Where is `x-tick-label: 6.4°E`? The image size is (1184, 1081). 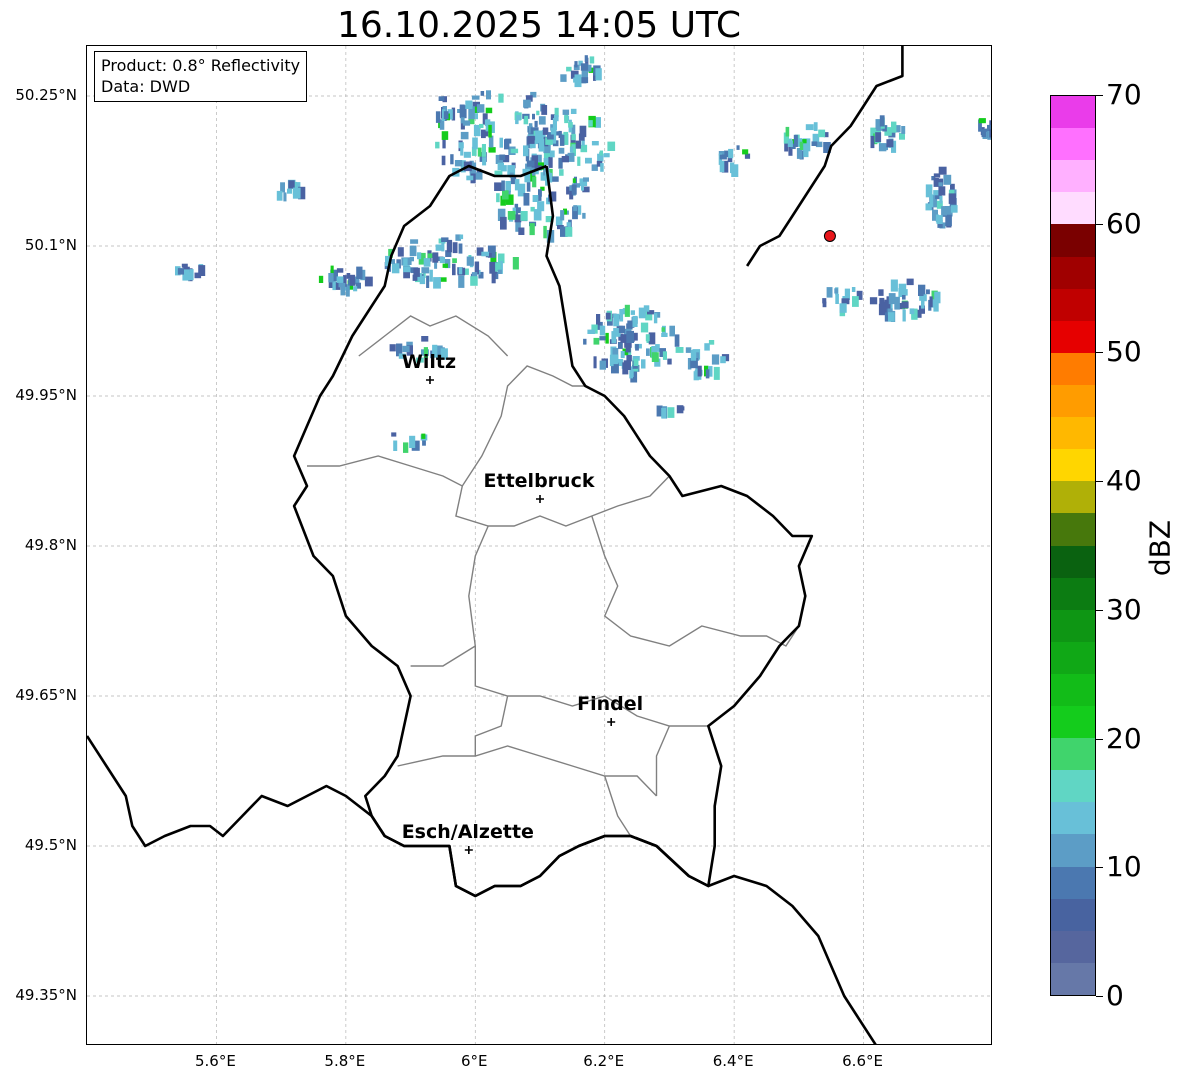
x-tick-label: 6.4°E is located at coordinates (733, 1061).